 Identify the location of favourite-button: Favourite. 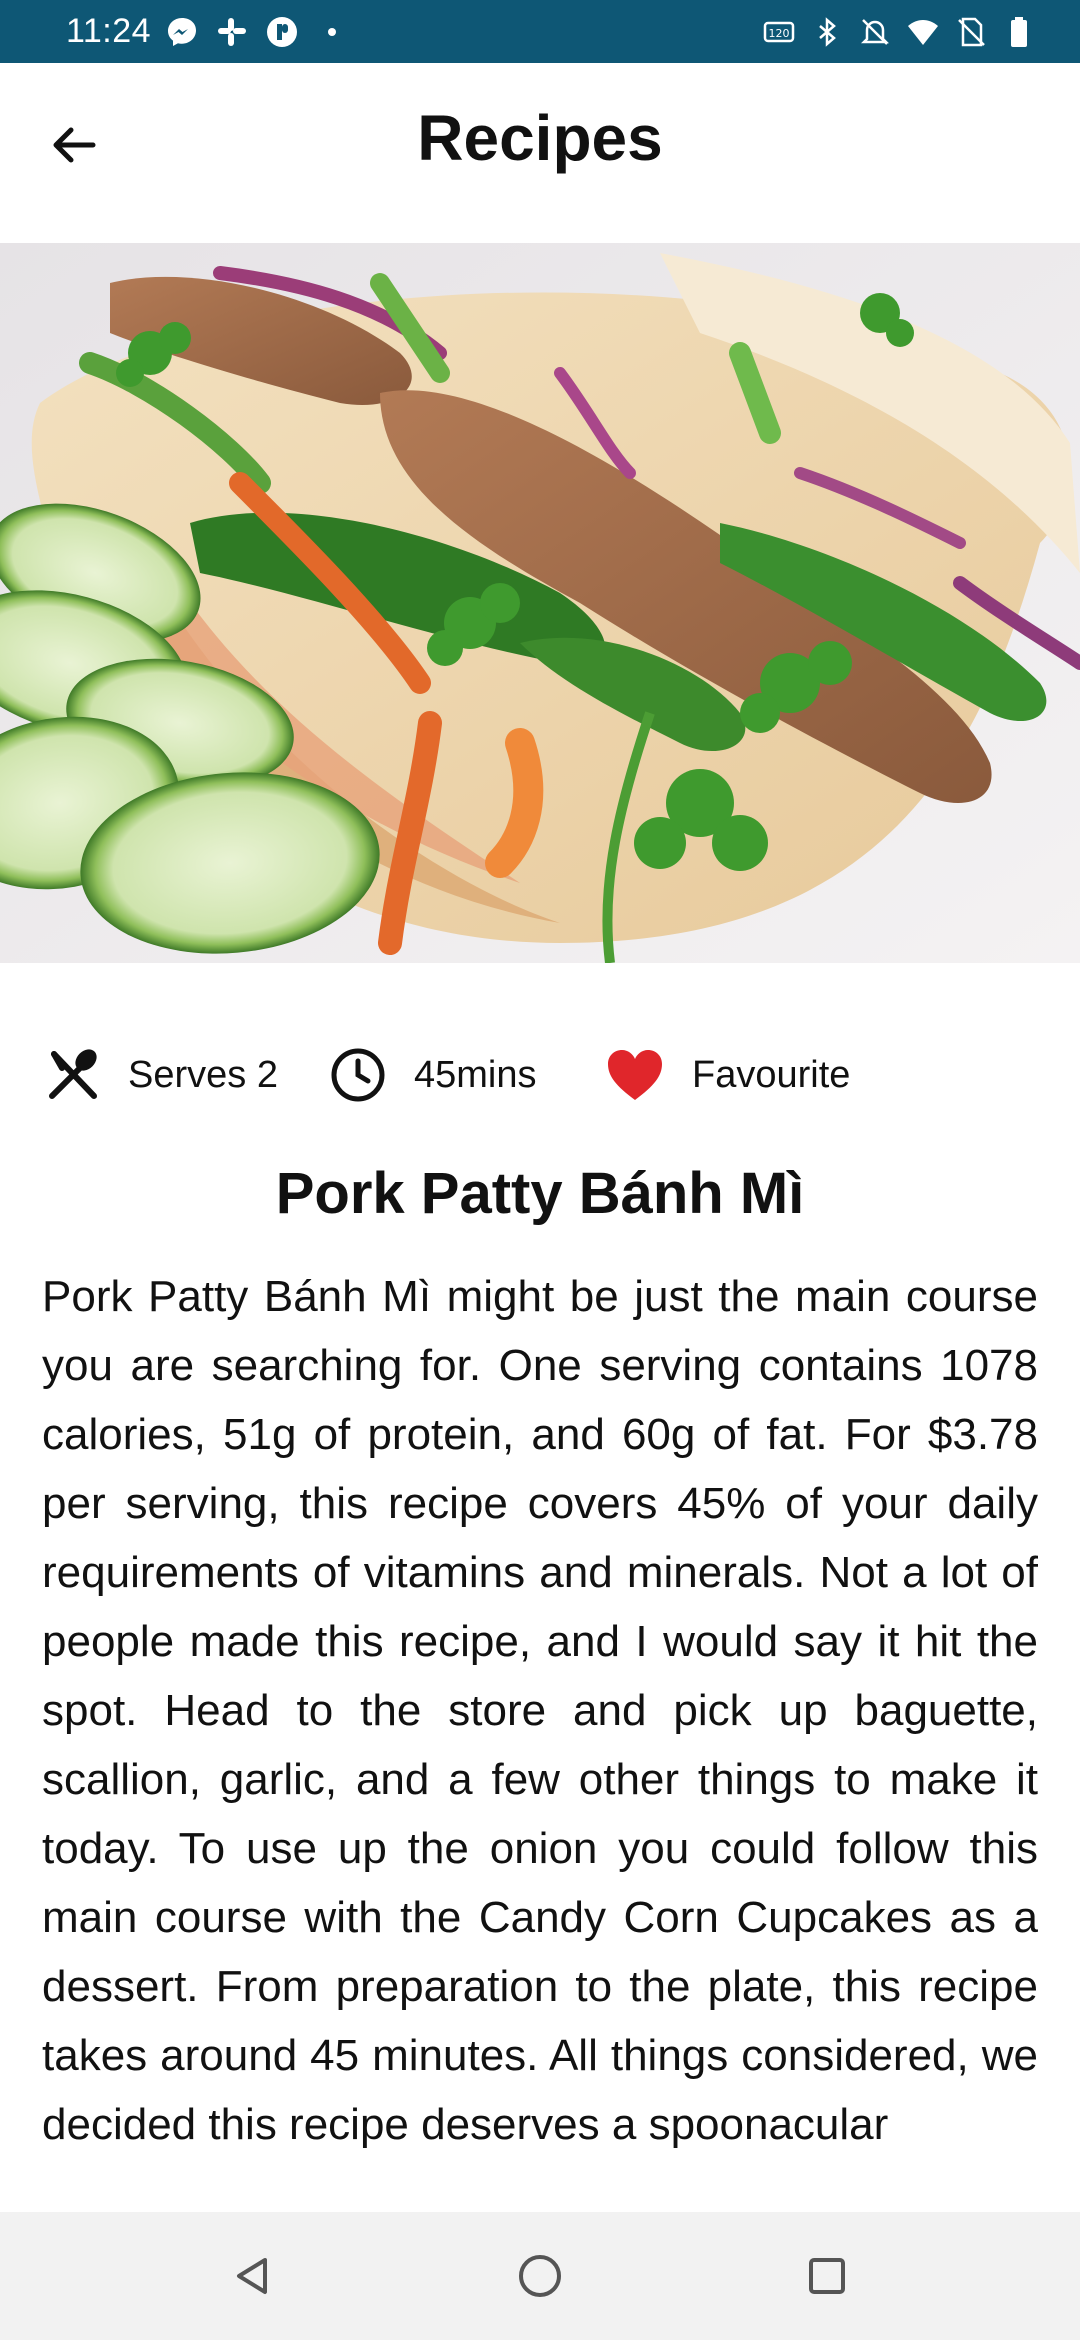
(728, 1075).